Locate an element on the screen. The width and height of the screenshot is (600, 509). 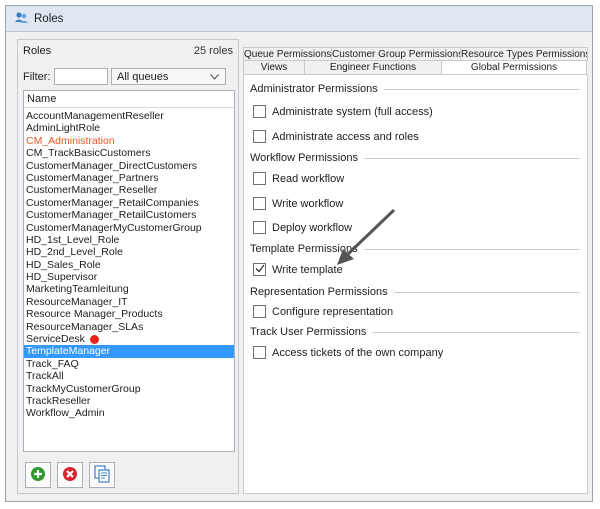
roles-panel-title: Roles is located at coordinates (37, 51).